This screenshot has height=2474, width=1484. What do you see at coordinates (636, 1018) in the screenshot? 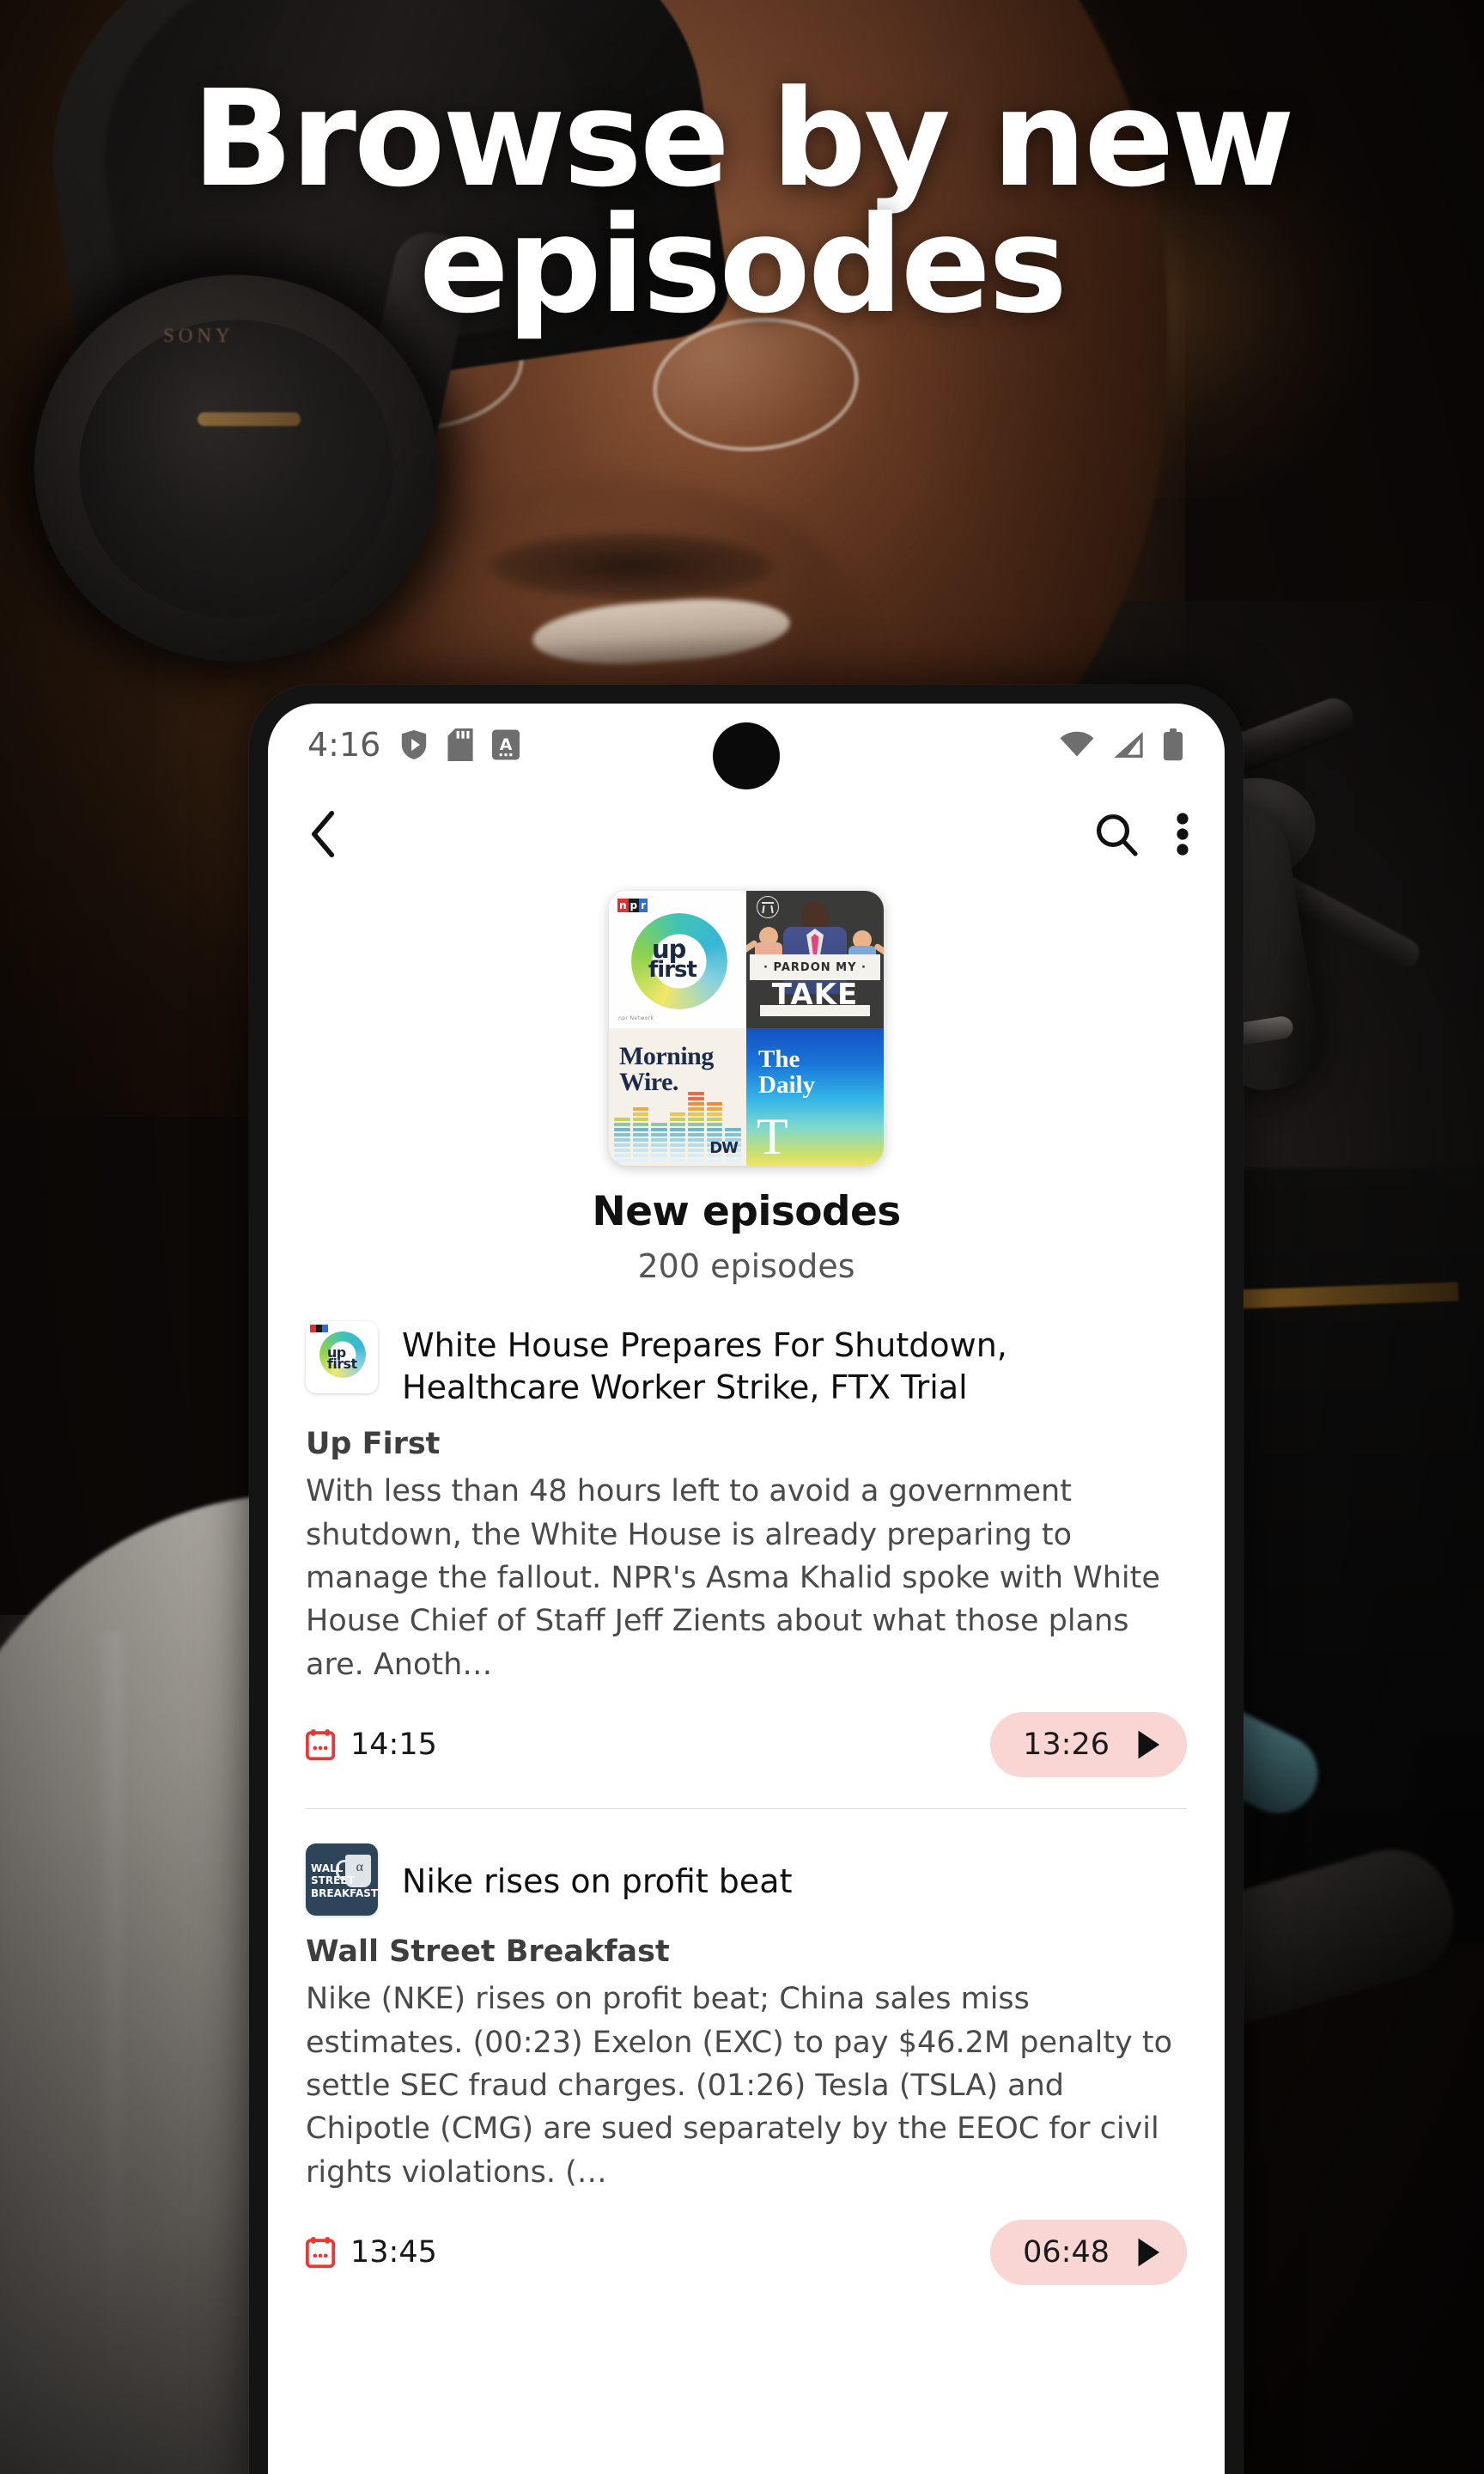
I see `up-first-network-footer: npr Network` at bounding box center [636, 1018].